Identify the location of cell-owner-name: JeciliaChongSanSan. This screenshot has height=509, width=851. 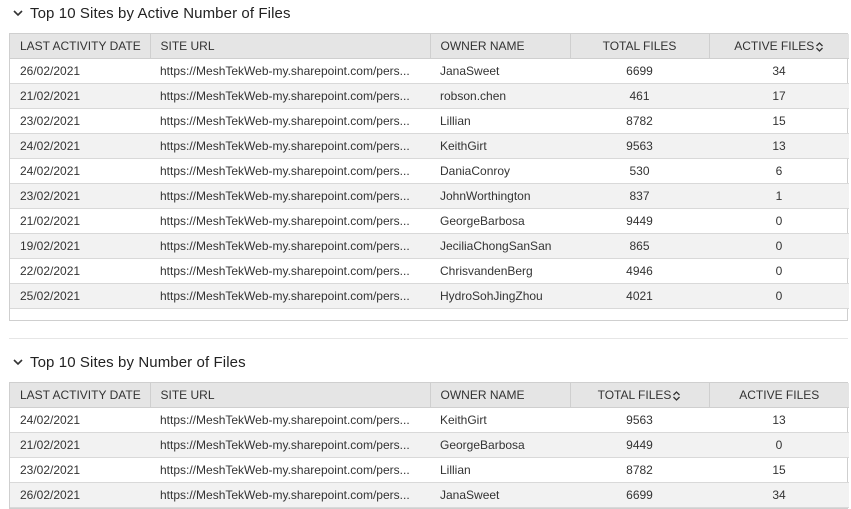
(500, 246).